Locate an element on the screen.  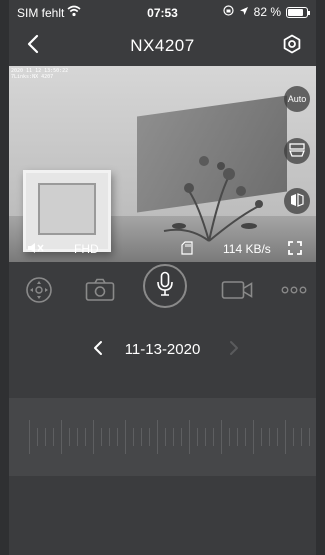
mirror-button is located at coordinates (297, 201).